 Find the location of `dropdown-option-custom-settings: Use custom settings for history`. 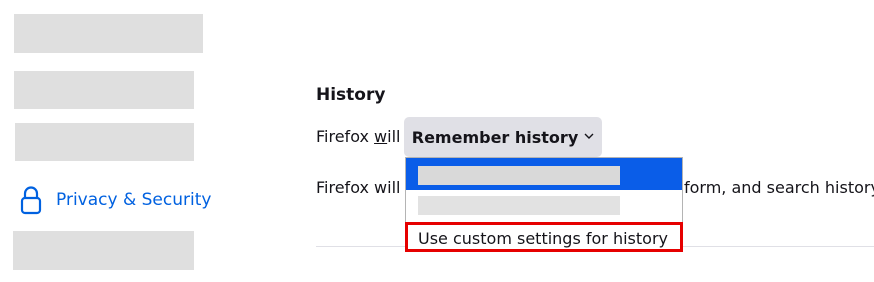

dropdown-option-custom-settings: Use custom settings for history is located at coordinates (544, 236).